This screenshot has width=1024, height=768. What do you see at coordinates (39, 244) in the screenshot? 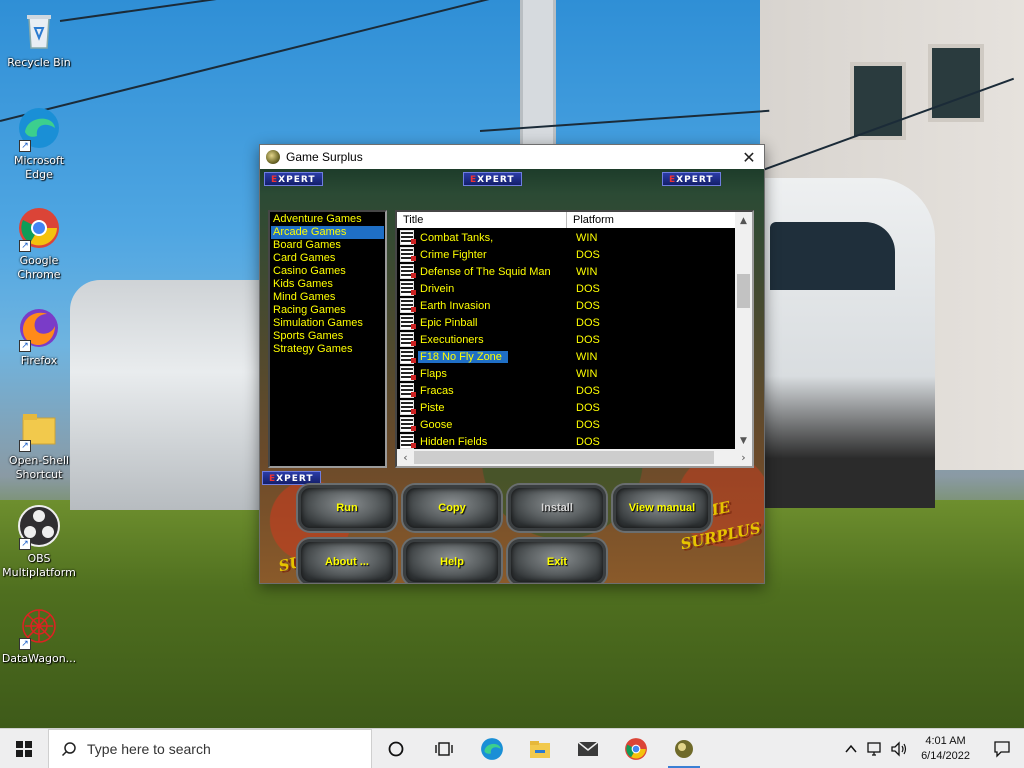
I see `desktop-icon-google-chrome: ↗ Google Chrome` at bounding box center [39, 244].